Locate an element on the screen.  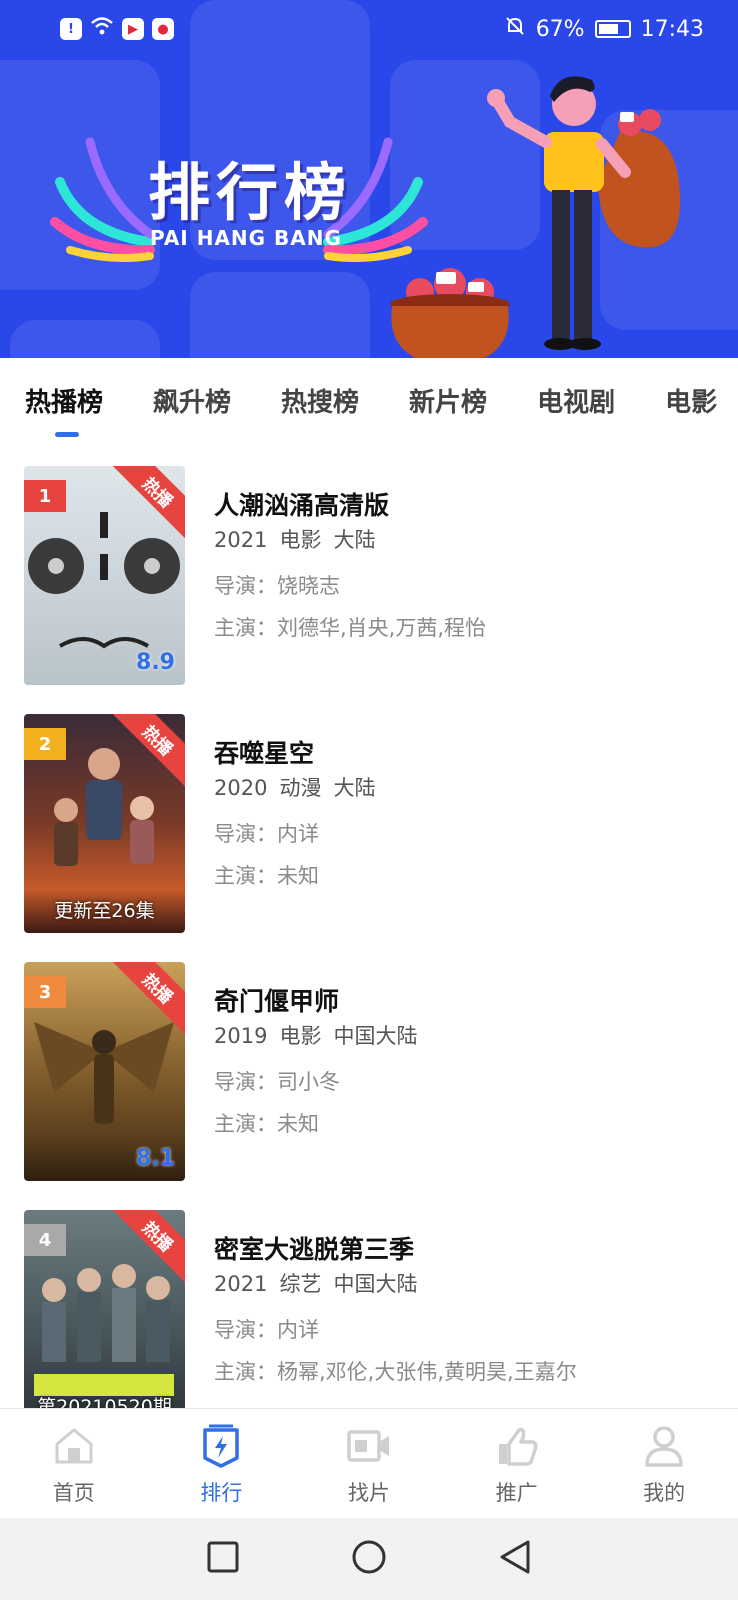
item-meta: 2019 电影 中国大陆 is located at coordinates (316, 1036).